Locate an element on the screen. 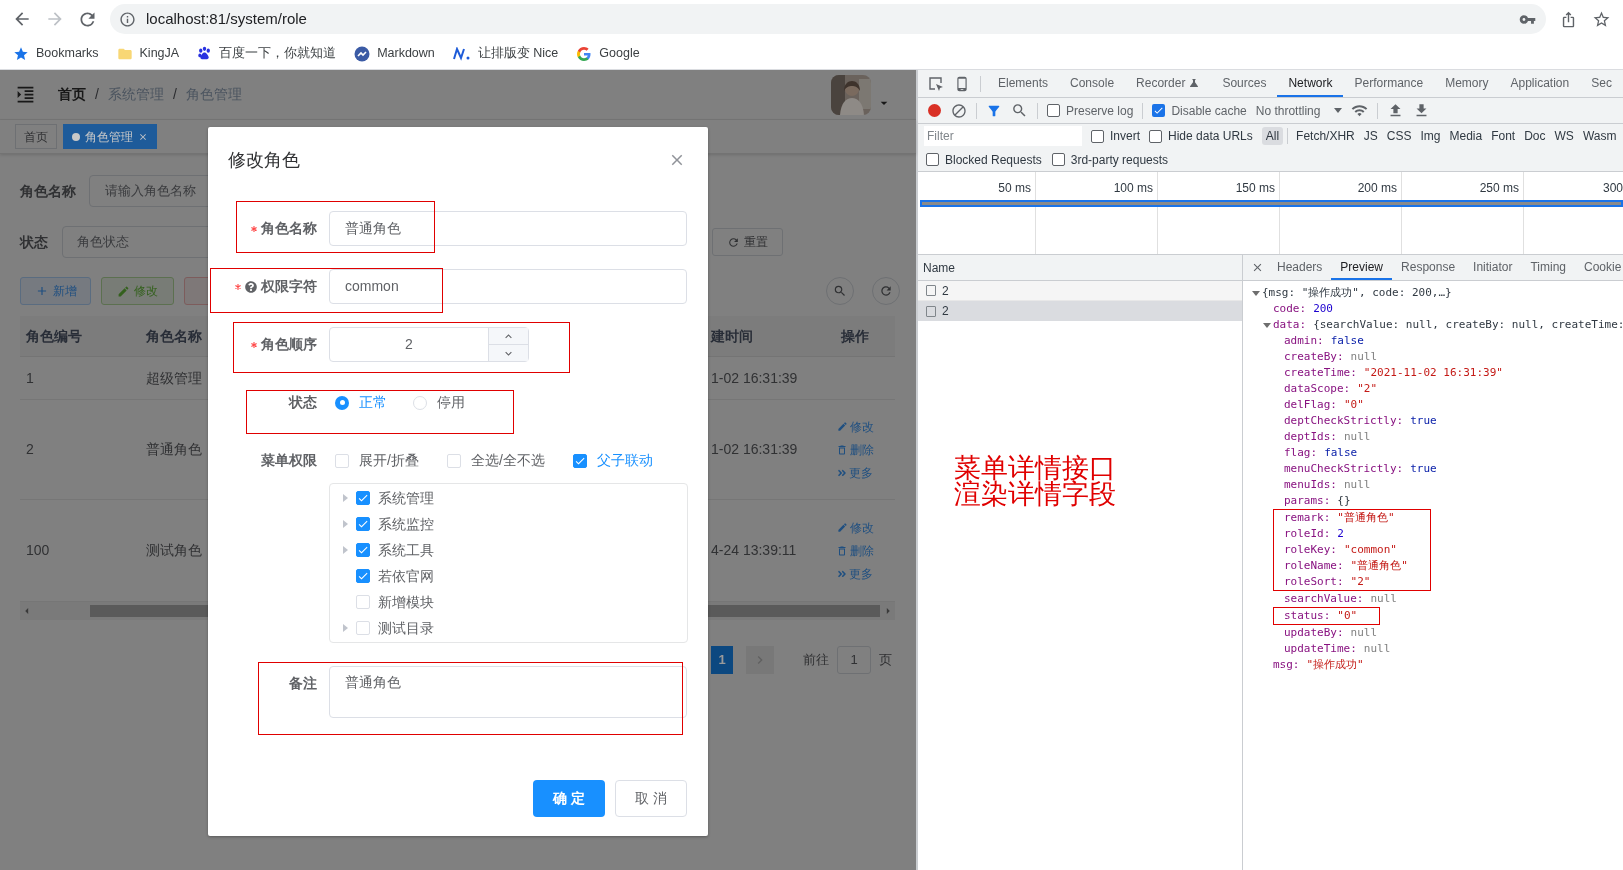 This screenshot has height=870, width=1623. checkbox-label: Disable cache is located at coordinates (1209, 110).